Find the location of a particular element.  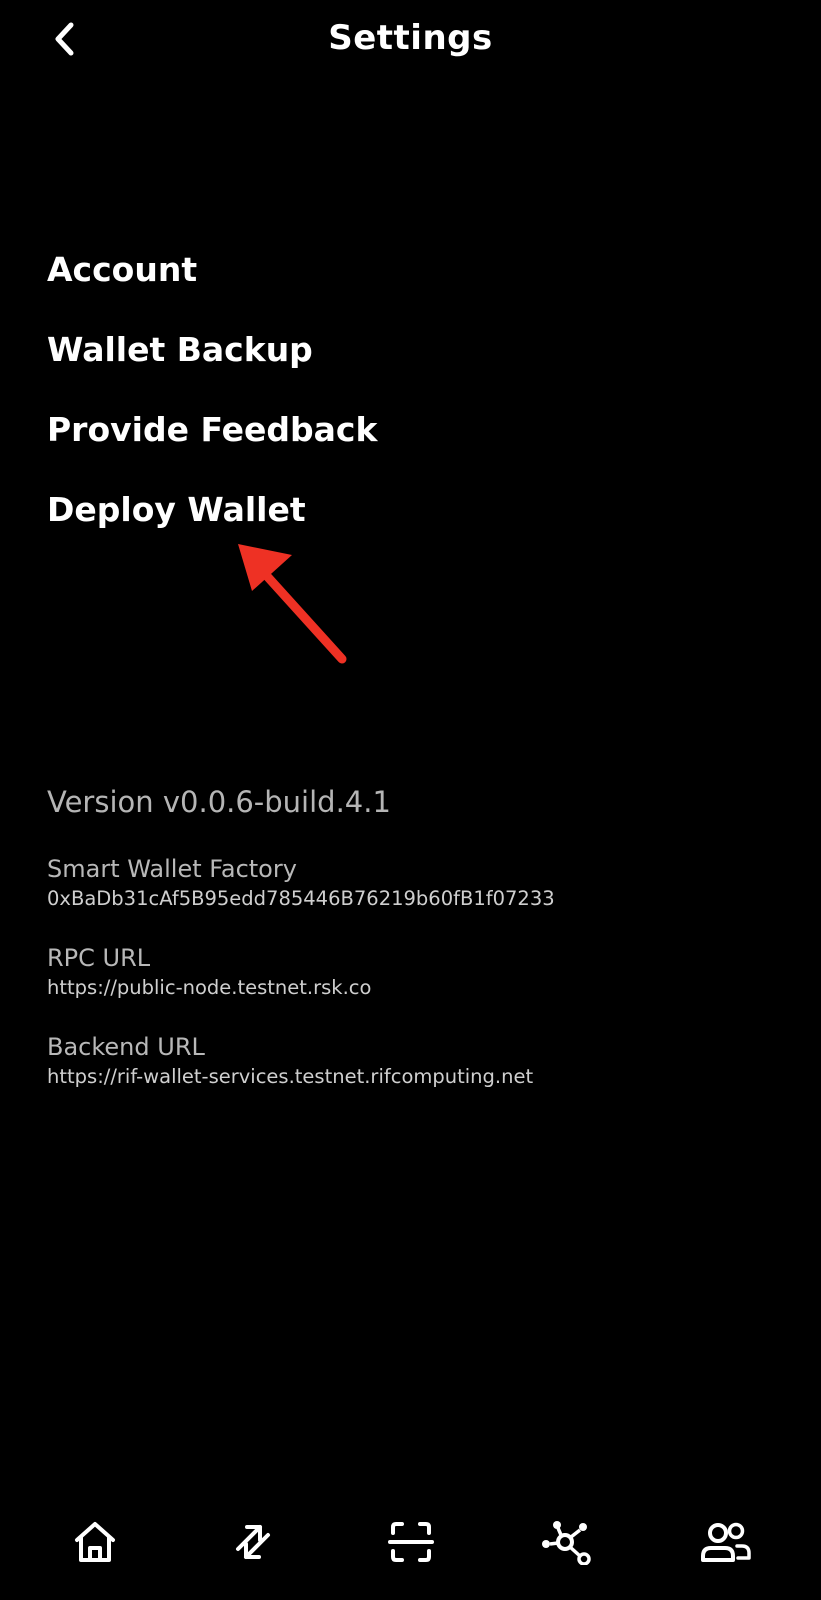

header: Settings is located at coordinates (410, 40).